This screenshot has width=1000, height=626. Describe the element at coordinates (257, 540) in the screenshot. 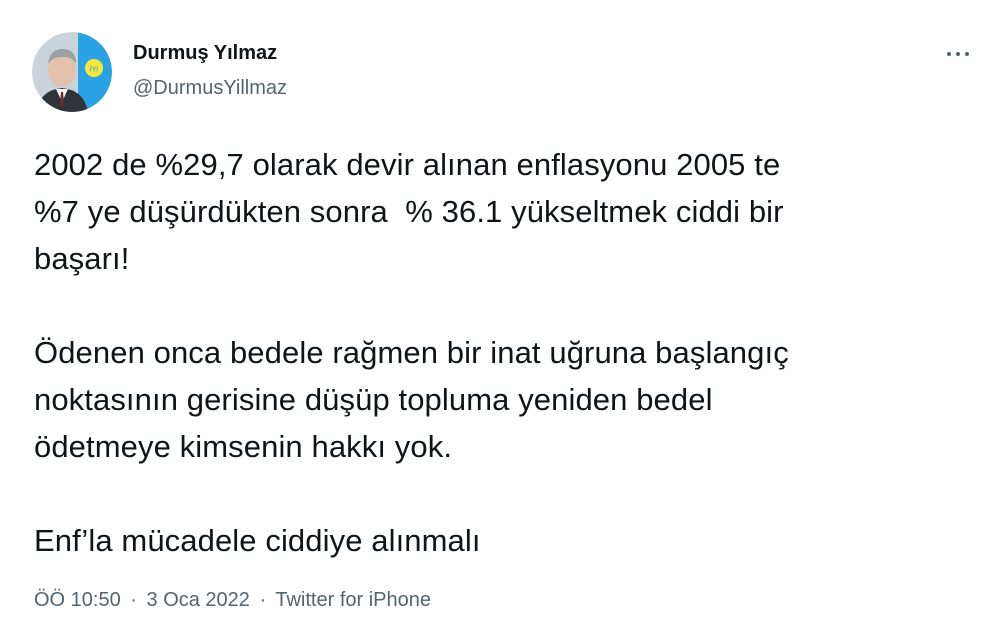

I see `tweet-paragraph: Enf’la mücadele ciddiye alınmalı` at that location.